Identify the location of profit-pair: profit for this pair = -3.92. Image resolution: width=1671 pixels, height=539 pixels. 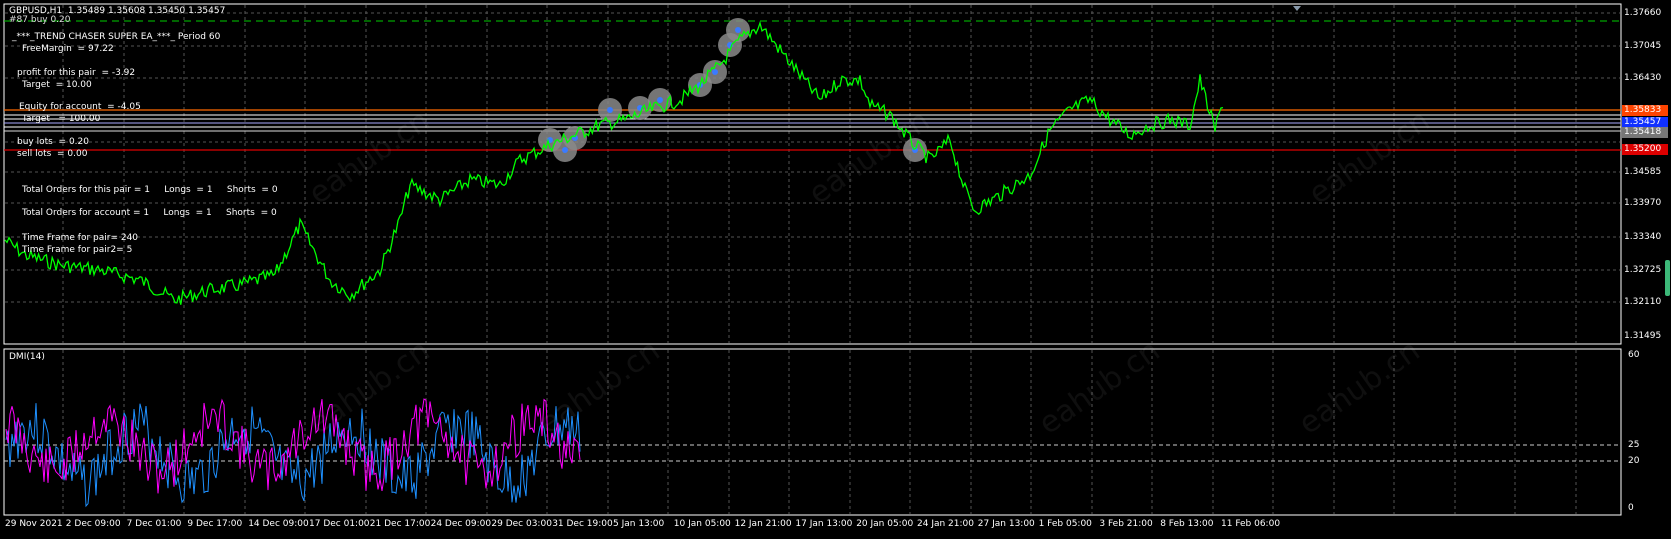
(76, 73).